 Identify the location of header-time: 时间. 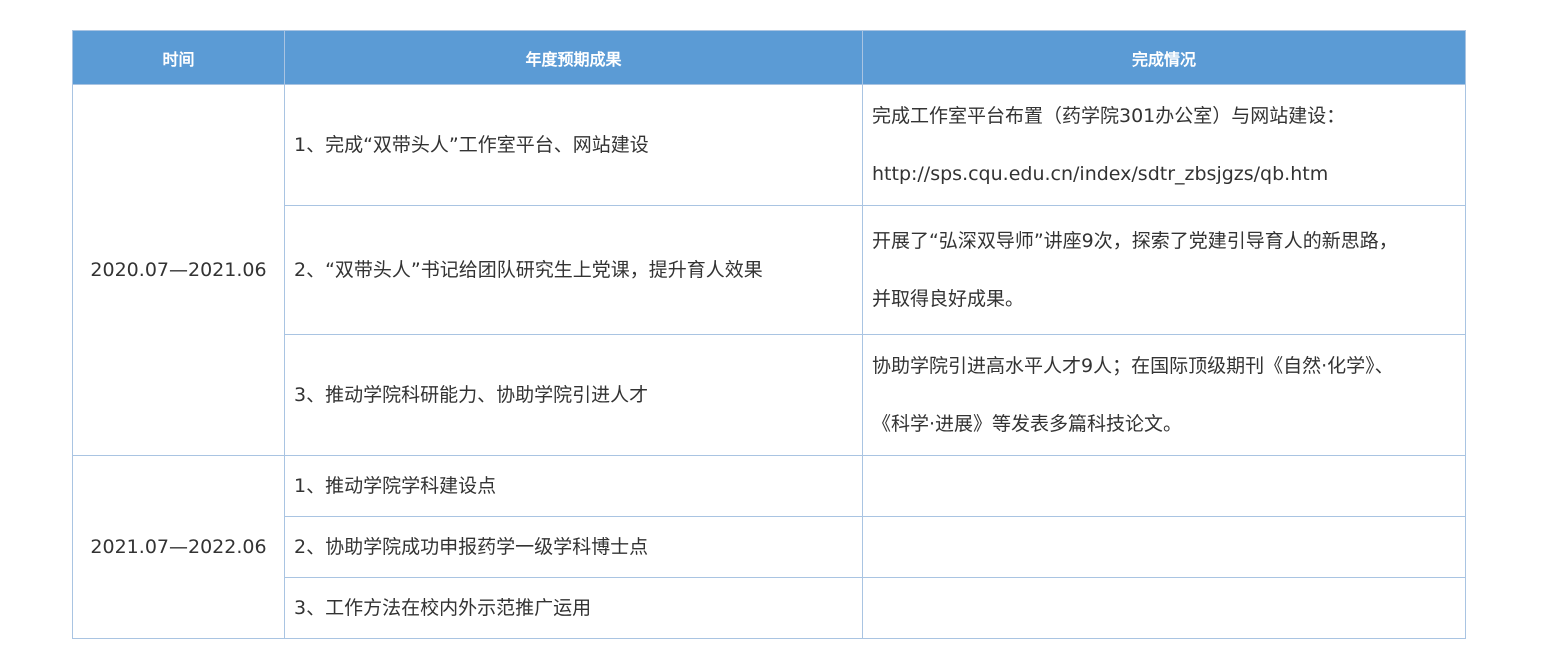
(178, 57).